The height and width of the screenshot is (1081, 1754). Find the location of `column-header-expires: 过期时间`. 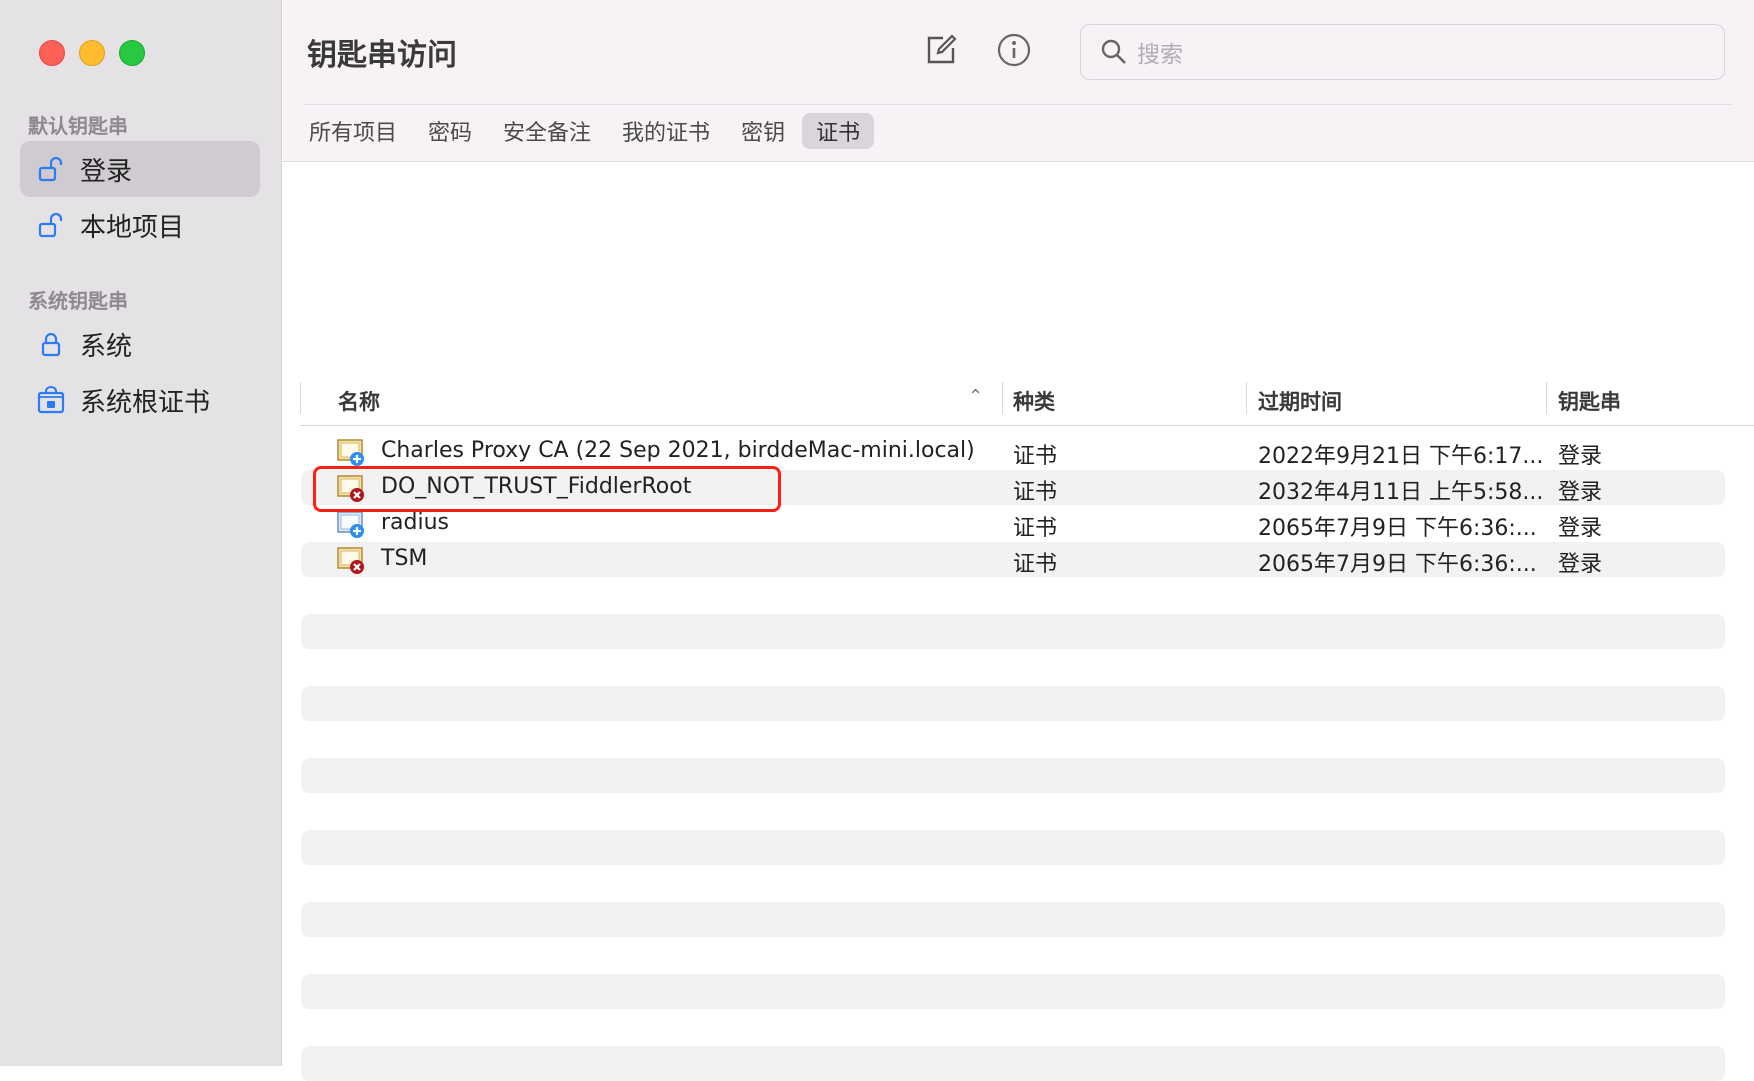

column-header-expires: 过期时间 is located at coordinates (1300, 401).